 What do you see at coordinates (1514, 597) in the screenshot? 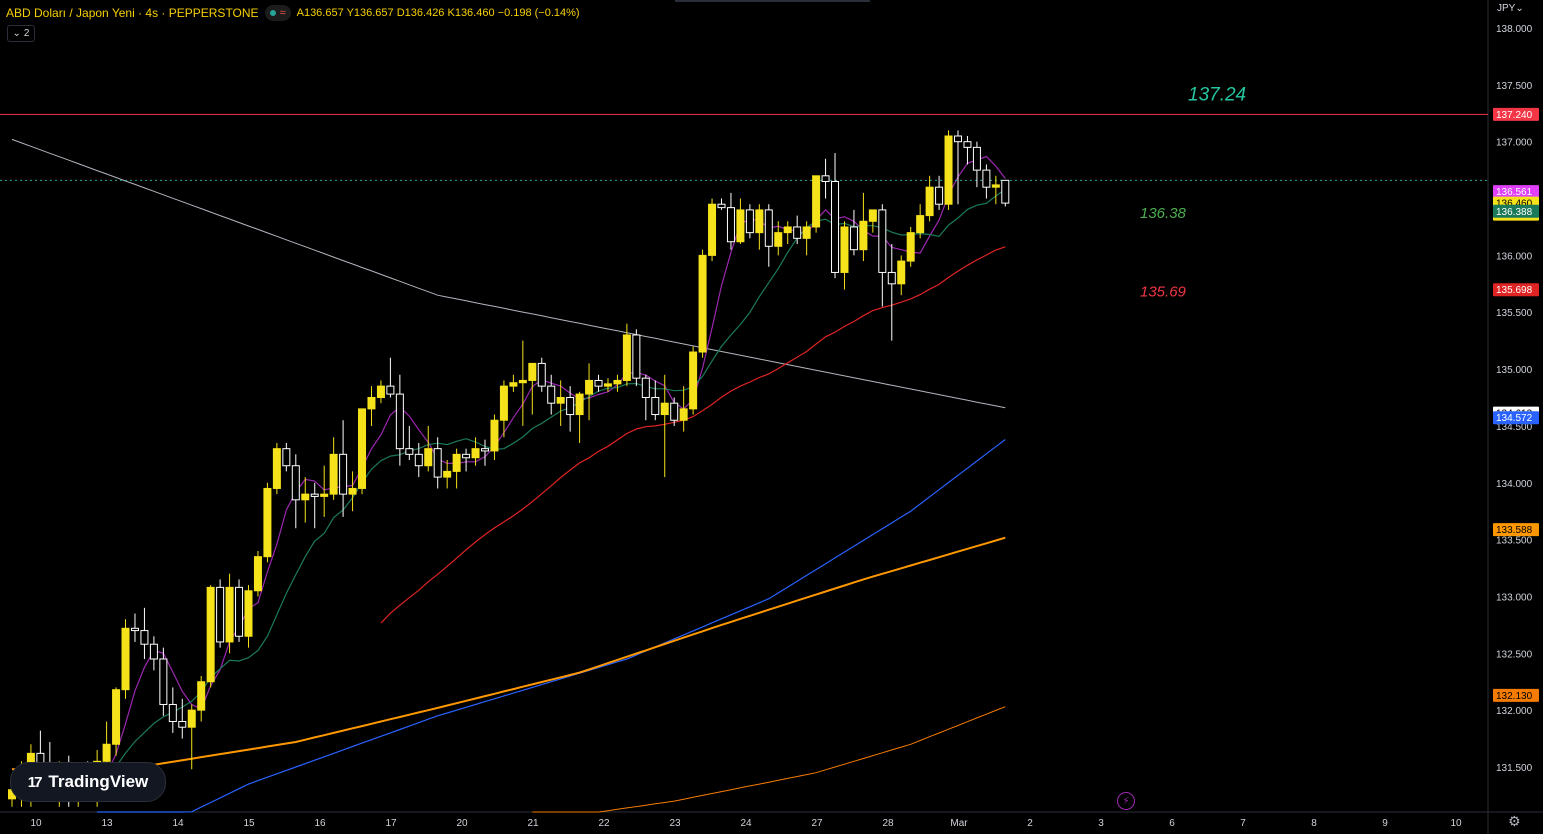
I see `y-tick-label: 133.000` at bounding box center [1514, 597].